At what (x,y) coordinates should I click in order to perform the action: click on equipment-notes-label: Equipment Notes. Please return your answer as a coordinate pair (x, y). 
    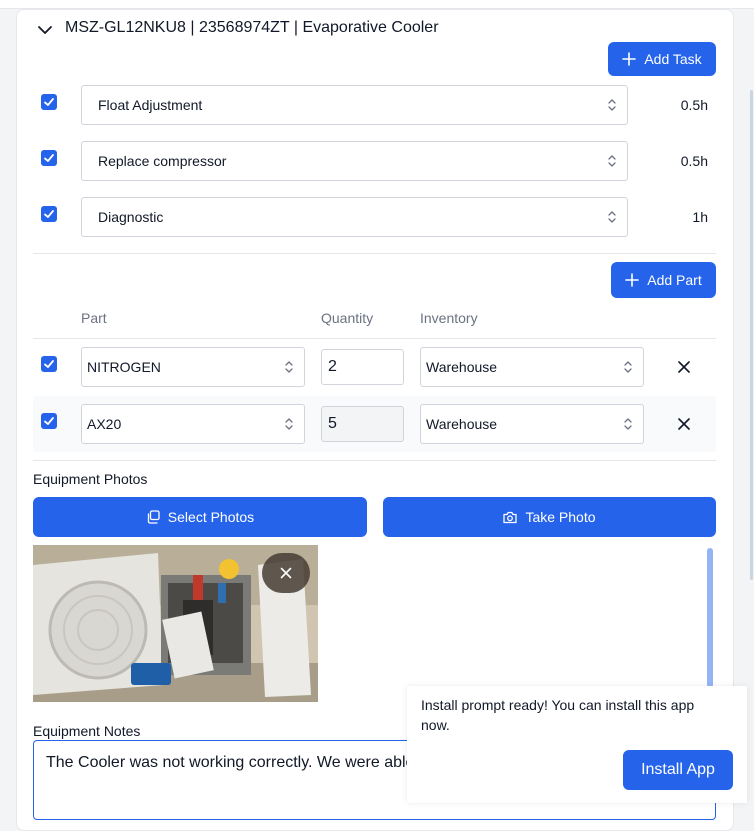
    Looking at the image, I should click on (87, 731).